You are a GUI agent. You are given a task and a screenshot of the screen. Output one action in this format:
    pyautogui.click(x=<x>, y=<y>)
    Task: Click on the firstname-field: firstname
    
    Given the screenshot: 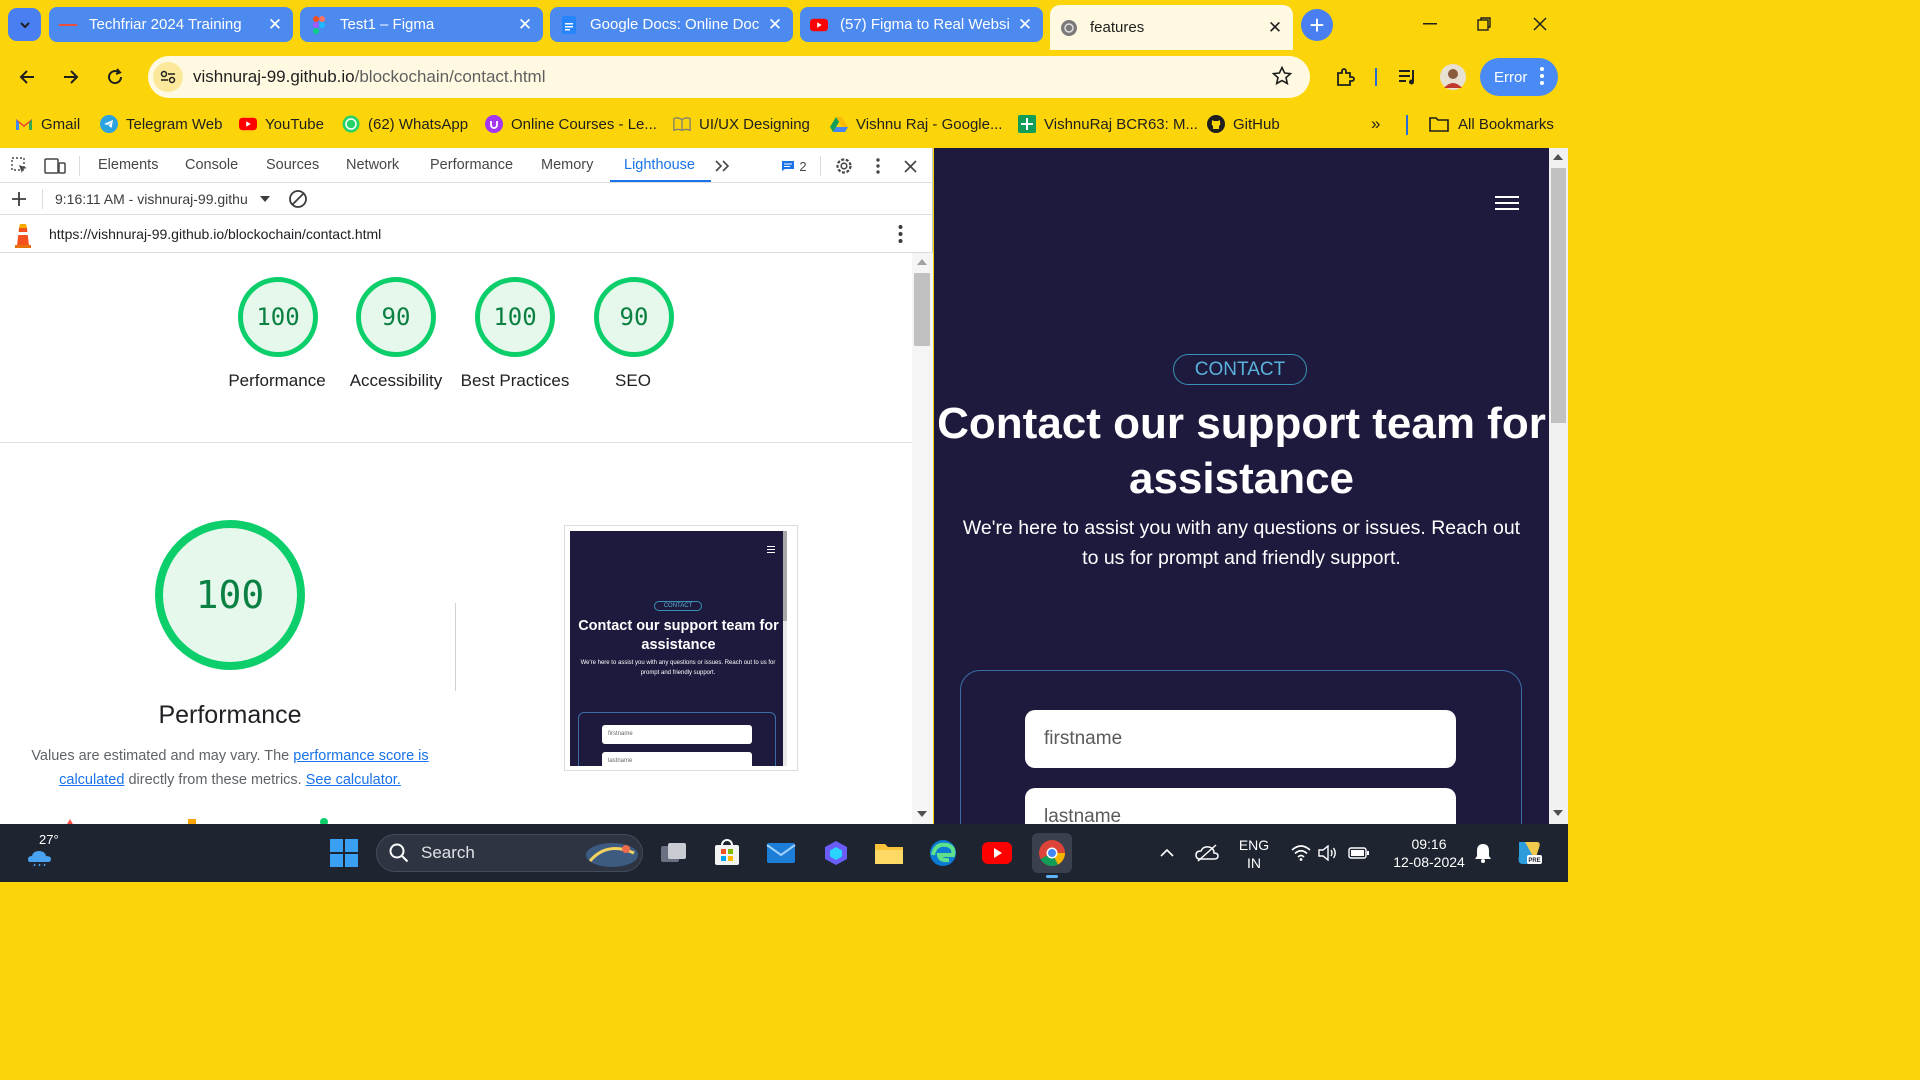 What is the action you would take?
    pyautogui.click(x=1240, y=739)
    